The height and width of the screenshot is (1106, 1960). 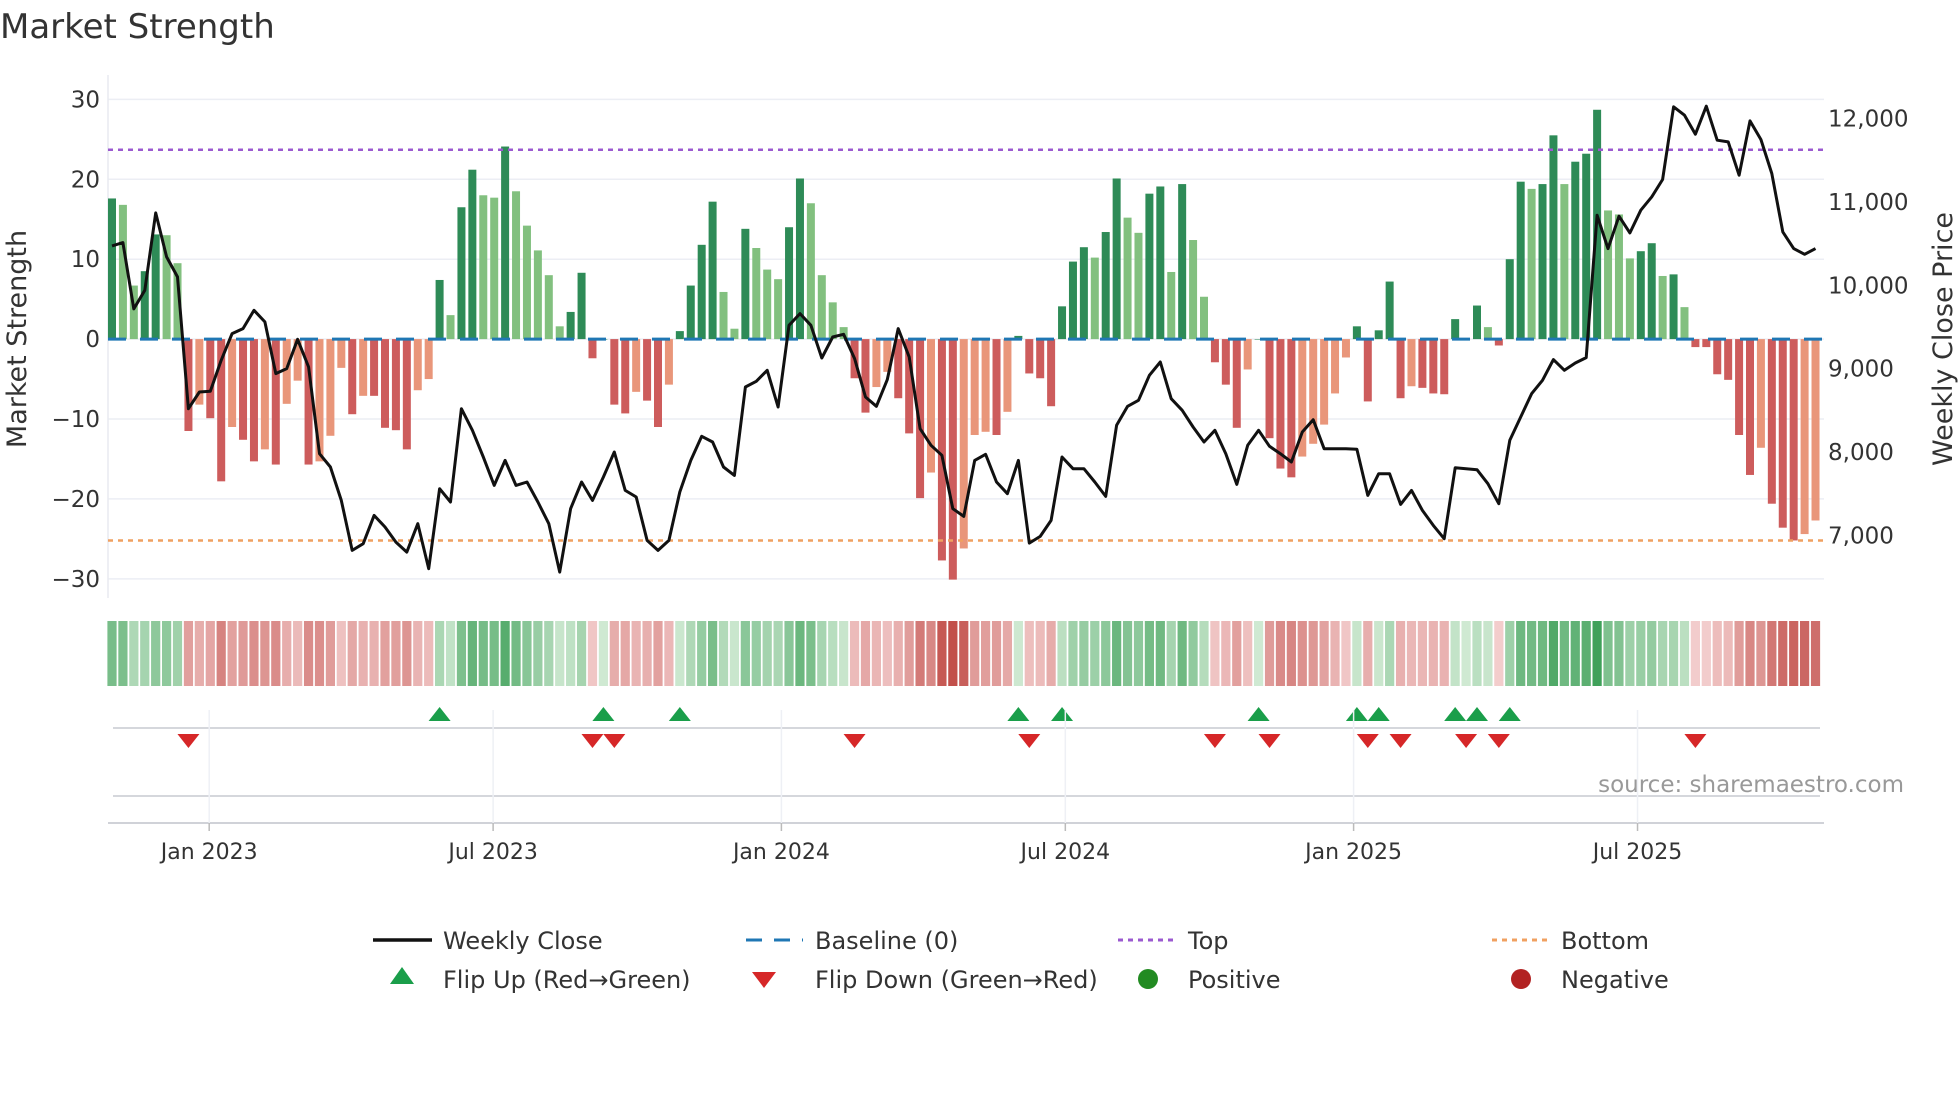 What do you see at coordinates (85, 260) in the screenshot?
I see `left-tick-label: 10` at bounding box center [85, 260].